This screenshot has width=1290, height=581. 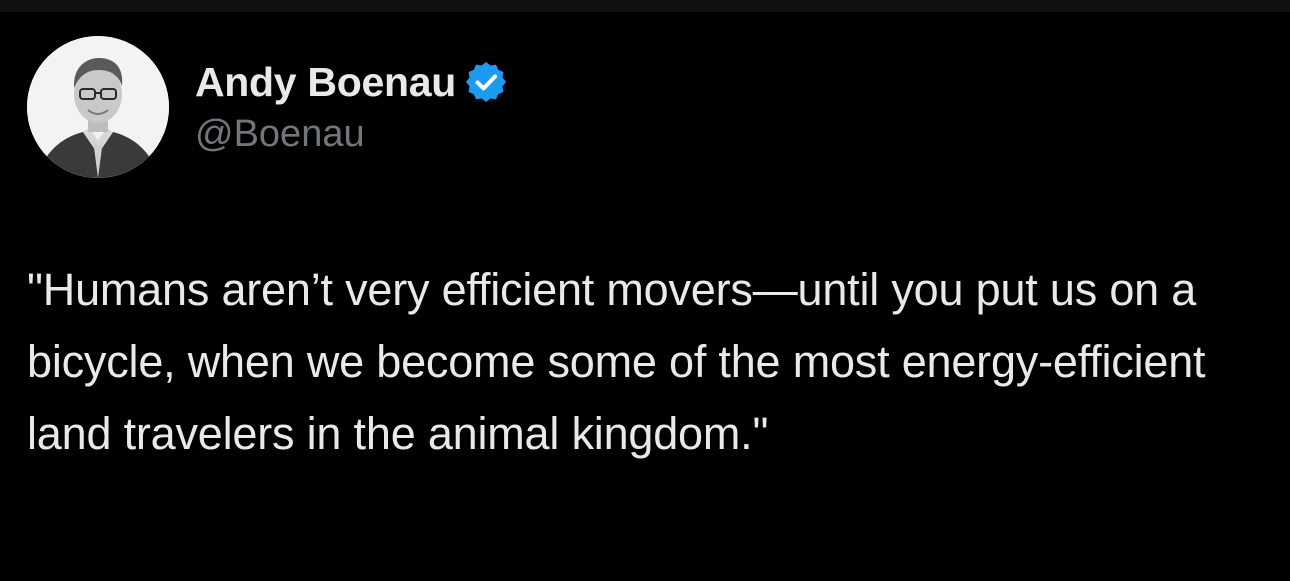 What do you see at coordinates (325, 82) in the screenshot?
I see `display-name: Andy Boenau` at bounding box center [325, 82].